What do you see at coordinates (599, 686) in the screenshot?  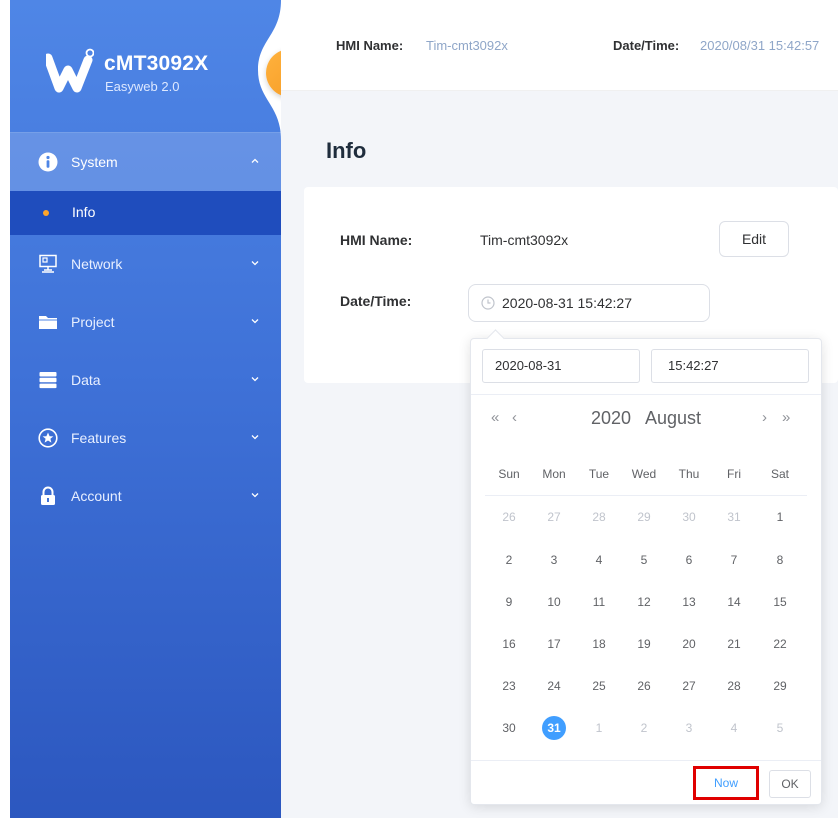 I see `calendar-day: 25` at bounding box center [599, 686].